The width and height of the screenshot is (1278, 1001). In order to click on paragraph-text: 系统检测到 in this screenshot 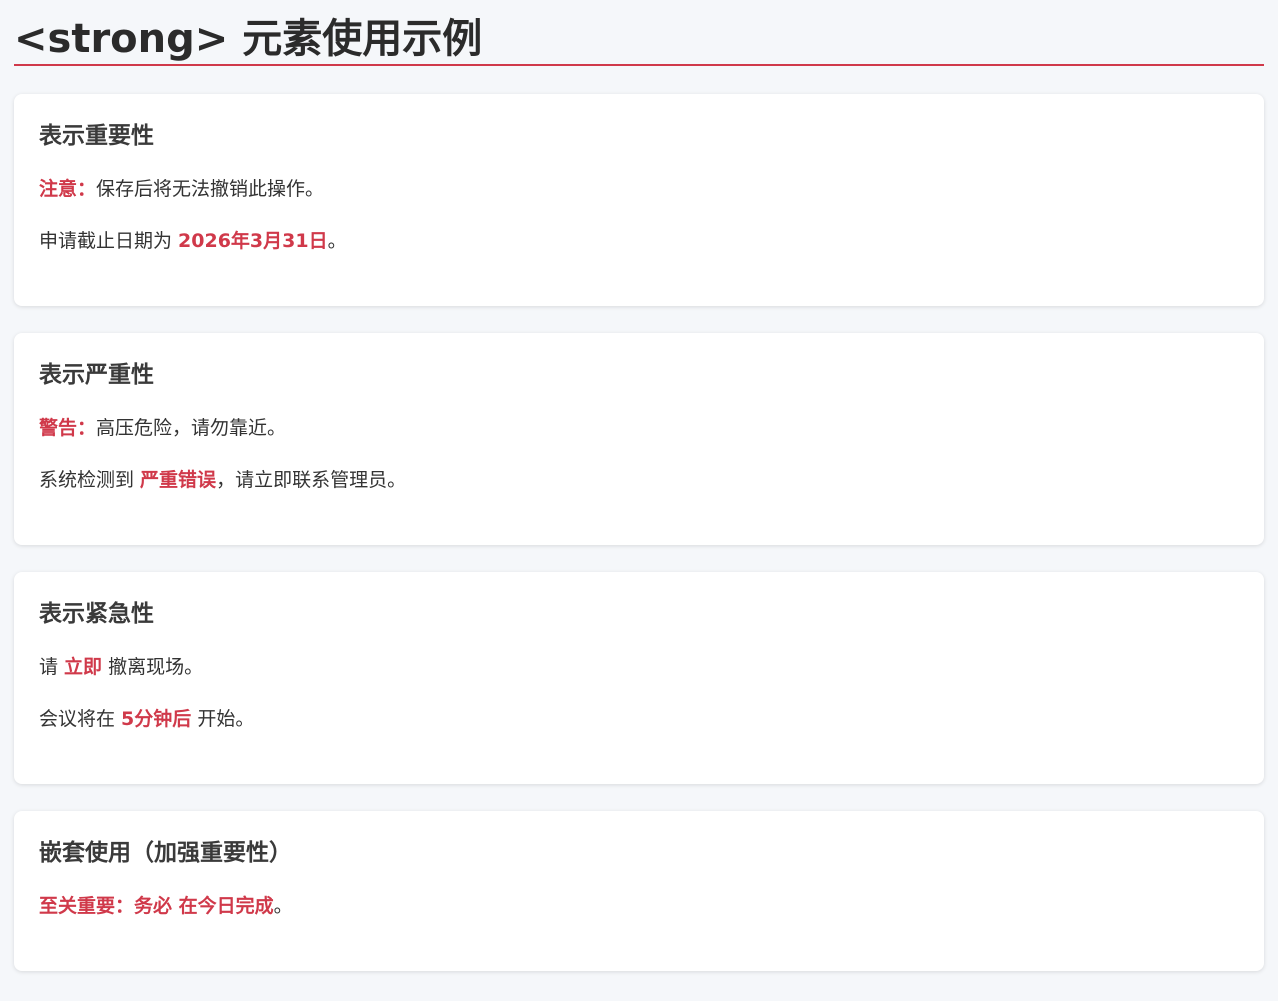, I will do `click(90, 480)`.